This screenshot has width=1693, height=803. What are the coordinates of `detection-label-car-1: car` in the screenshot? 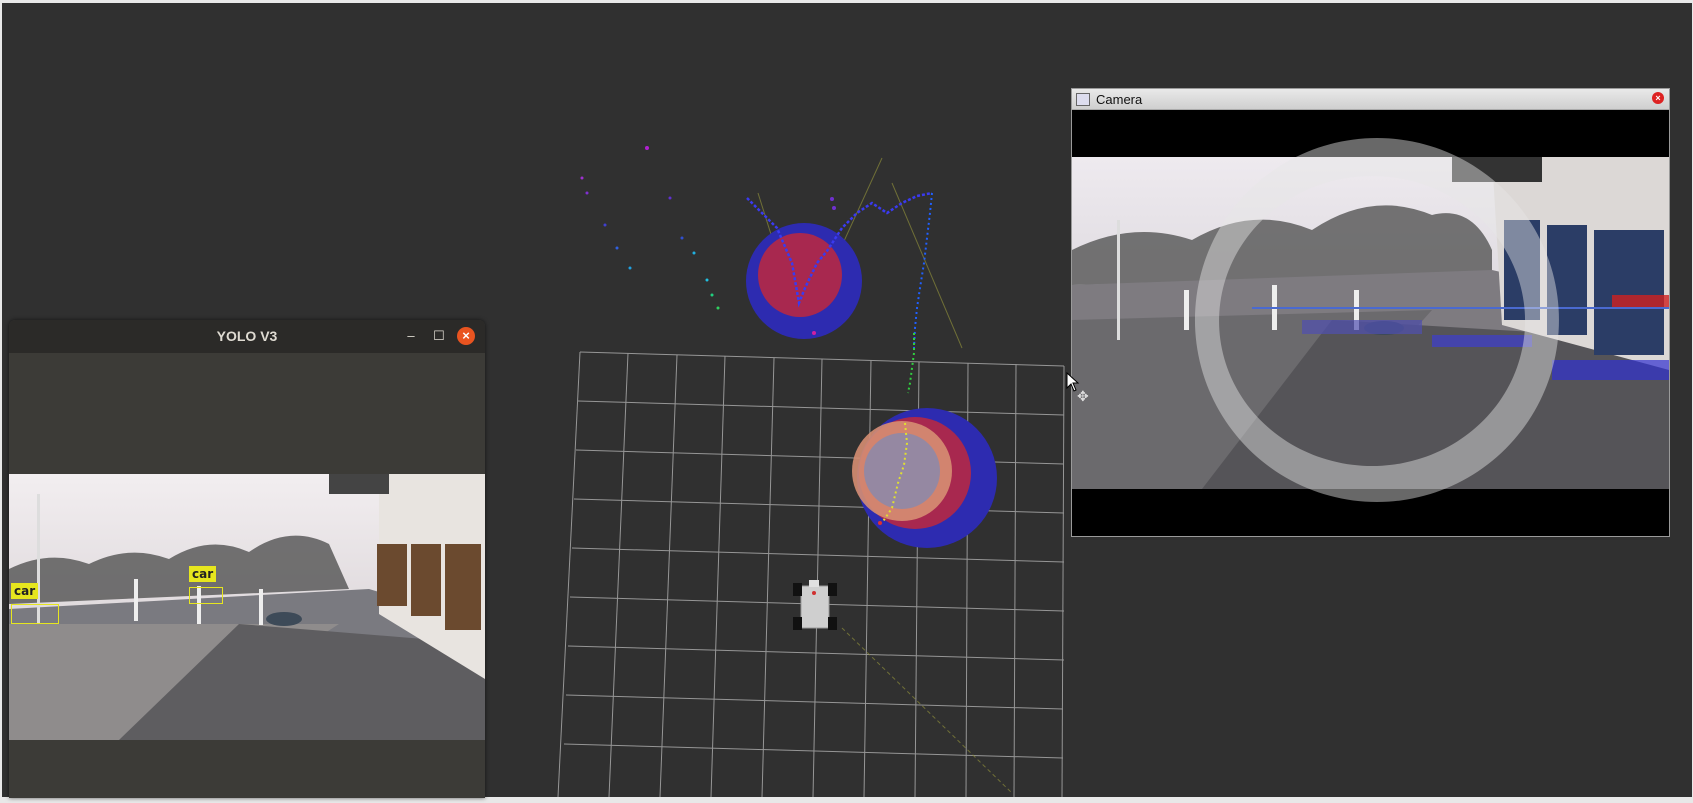 It's located at (25, 591).